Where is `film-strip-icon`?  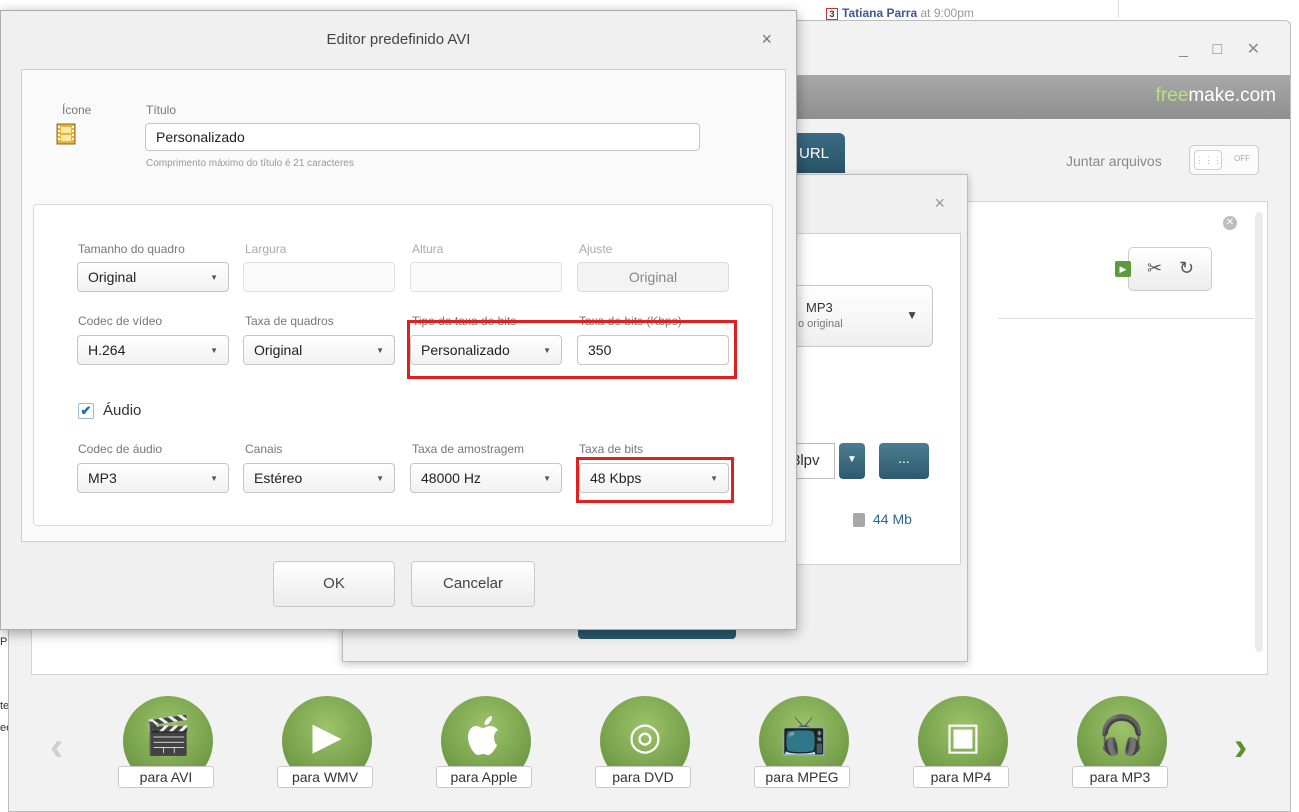
film-strip-icon is located at coordinates (66, 134).